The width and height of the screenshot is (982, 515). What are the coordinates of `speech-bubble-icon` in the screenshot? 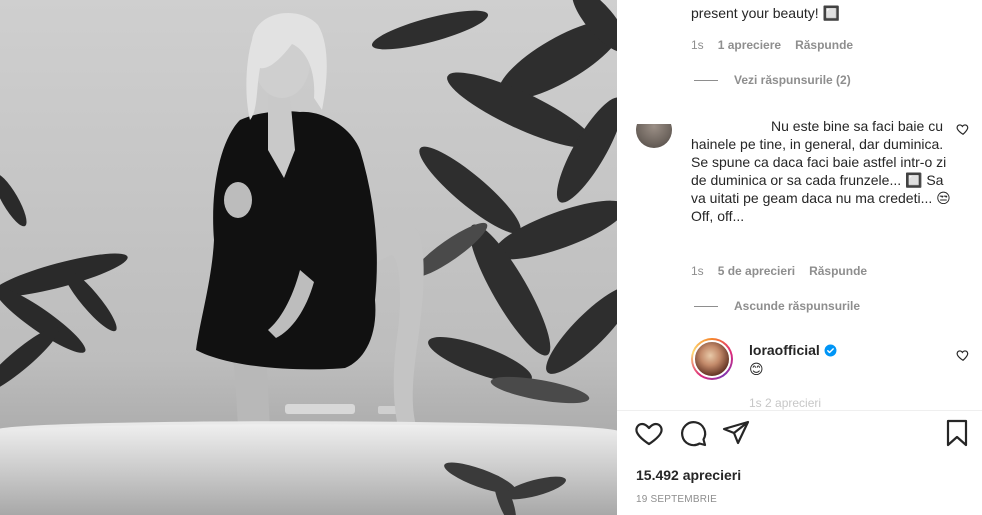 It's located at (693, 433).